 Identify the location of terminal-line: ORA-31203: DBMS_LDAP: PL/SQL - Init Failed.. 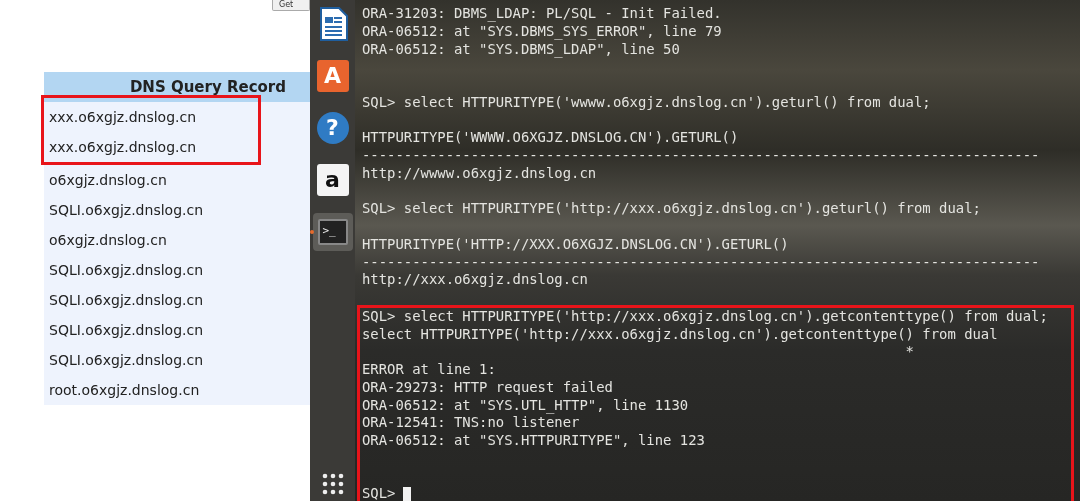
(542, 14).